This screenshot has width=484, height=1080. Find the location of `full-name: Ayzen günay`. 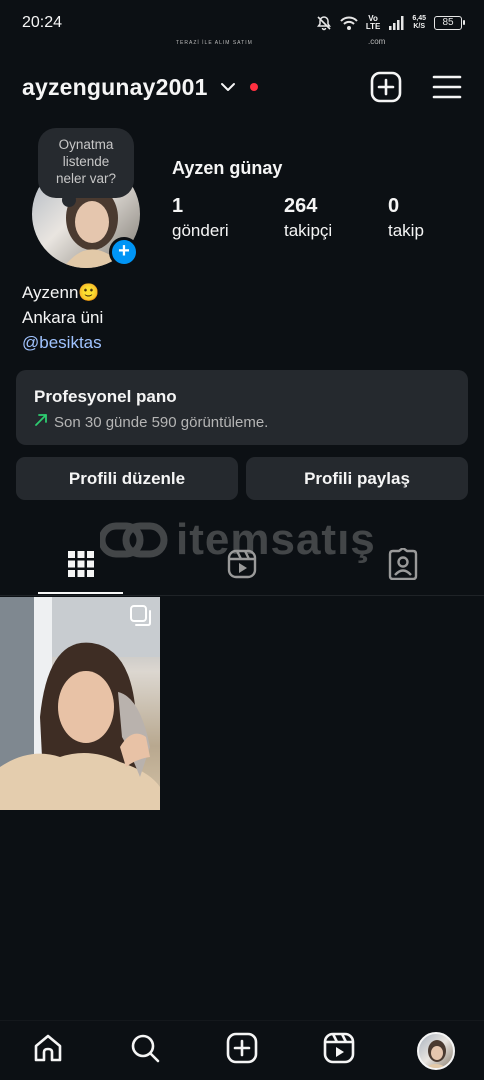

full-name: Ayzen günay is located at coordinates (227, 168).